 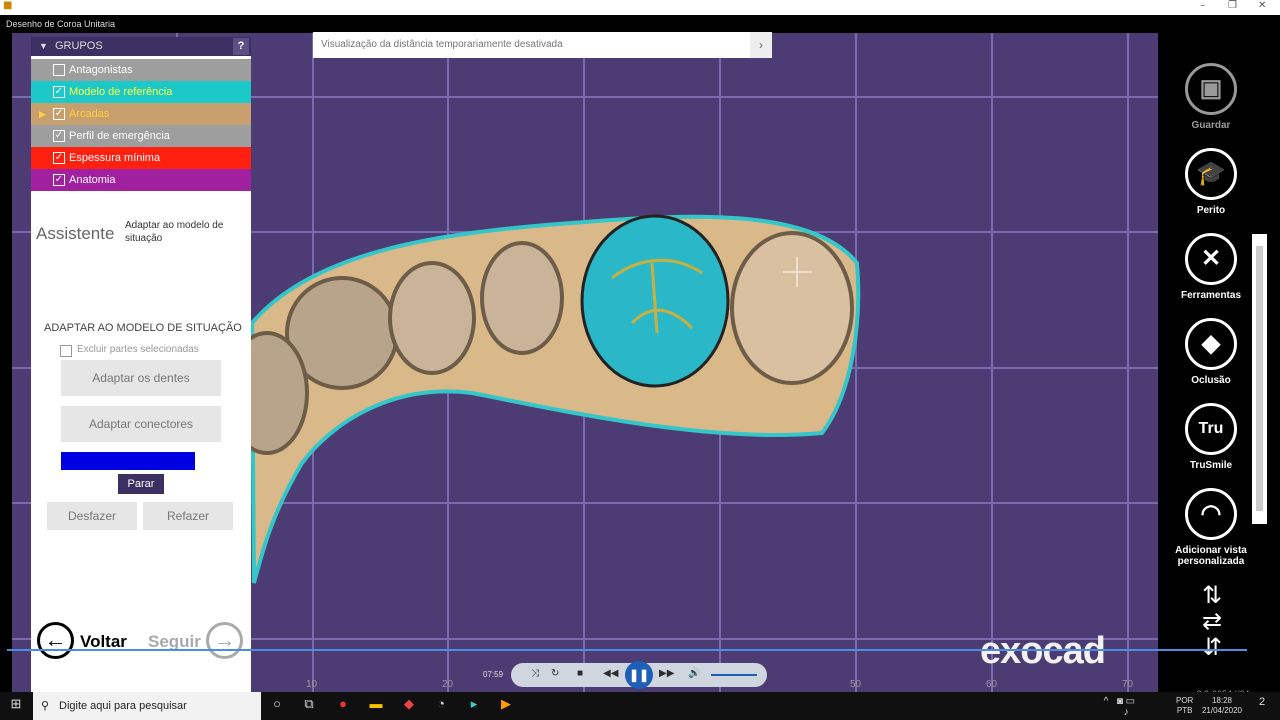 I want to click on clock: 18:28 21/04/2020, so click(x=1222, y=706).